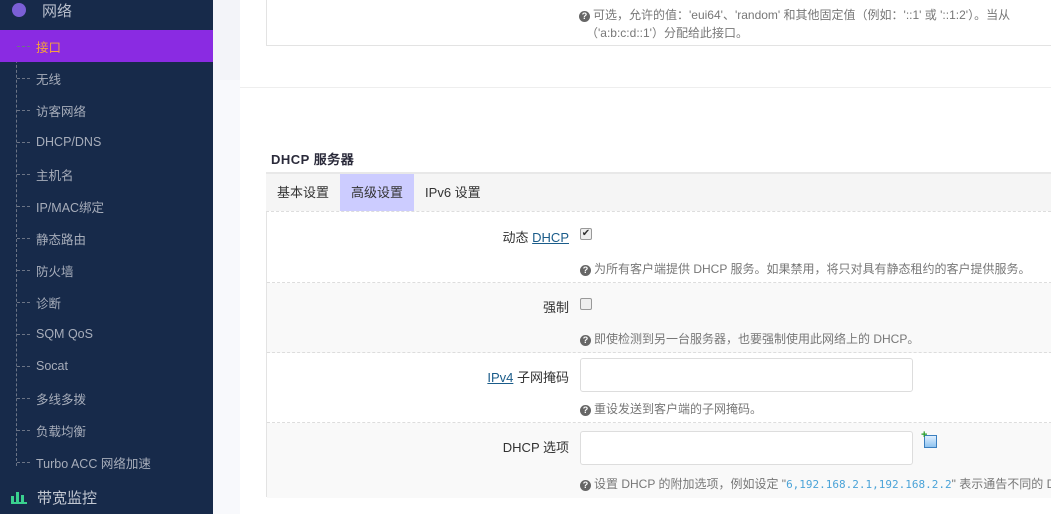 The image size is (1051, 514). What do you see at coordinates (528, 377) in the screenshot?
I see `field-label: IPv4 子网掩码` at bounding box center [528, 377].